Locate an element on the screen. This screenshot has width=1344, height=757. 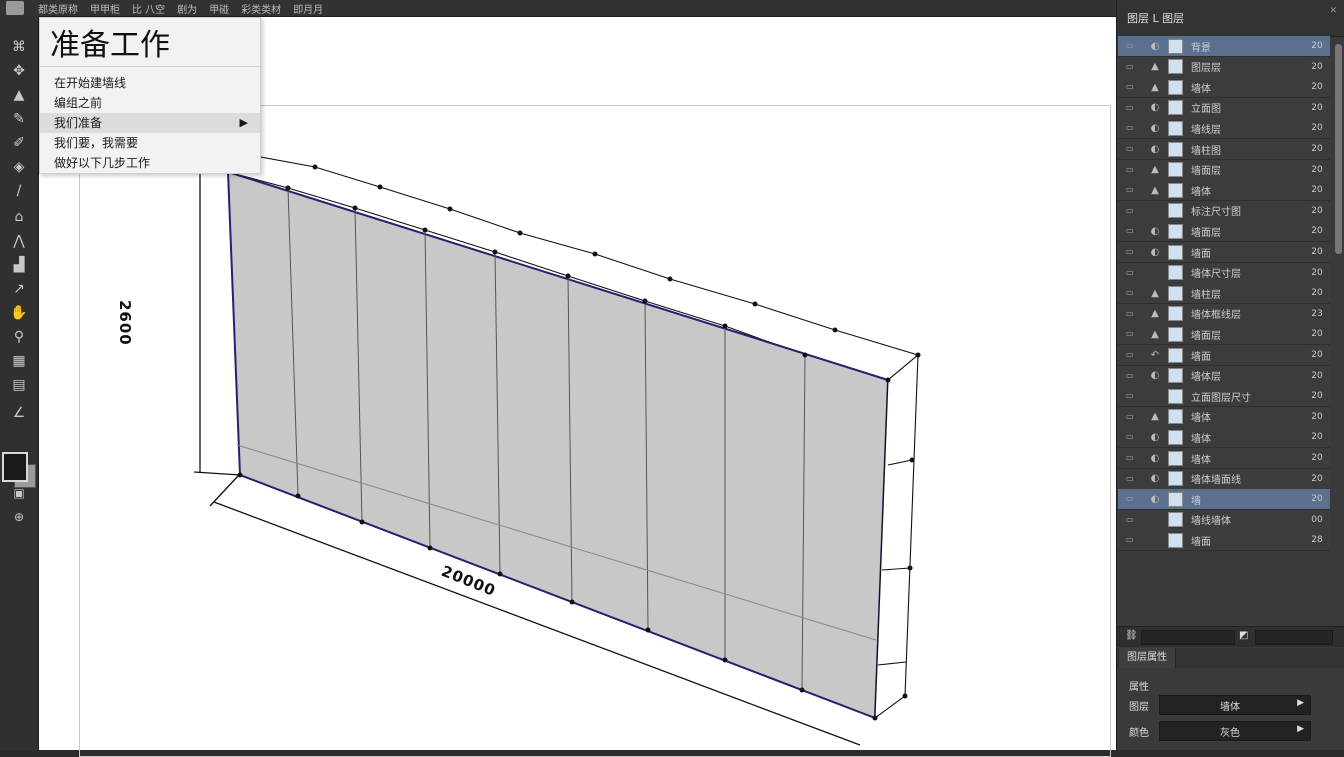
property-row: 图层 墙体 ▶ is located at coordinates (1230, 705).